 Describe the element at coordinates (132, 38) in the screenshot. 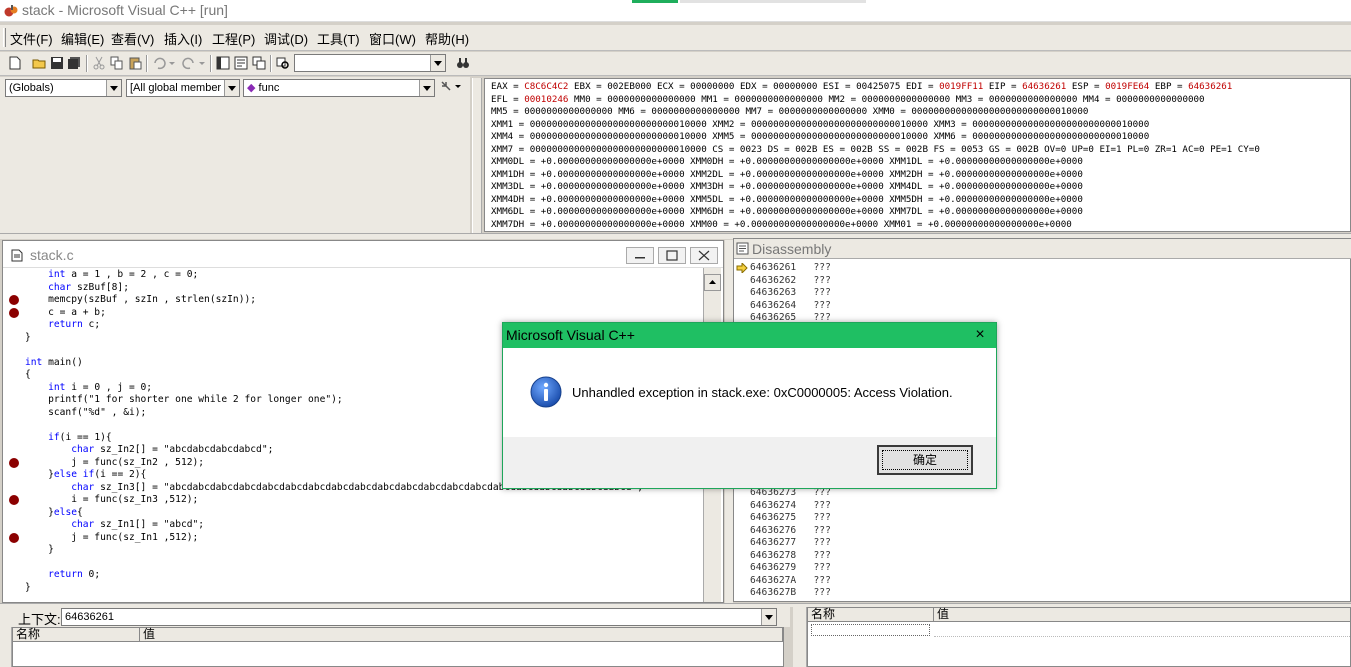

I see `menu-view: 查看(V)` at that location.